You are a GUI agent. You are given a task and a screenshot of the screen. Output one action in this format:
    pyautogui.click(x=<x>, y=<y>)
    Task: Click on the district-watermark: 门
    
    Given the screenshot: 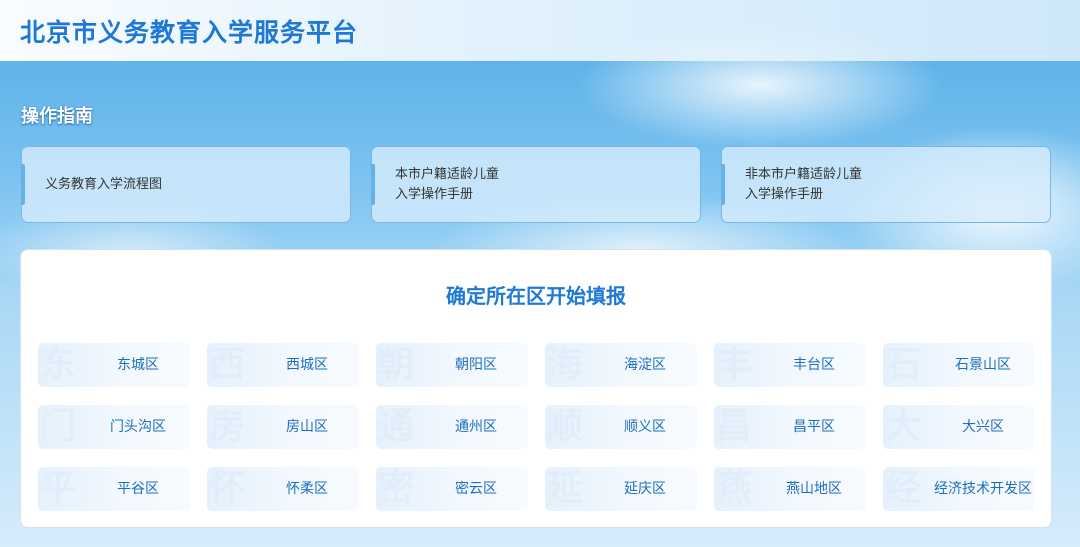 What is the action you would take?
    pyautogui.click(x=58, y=426)
    